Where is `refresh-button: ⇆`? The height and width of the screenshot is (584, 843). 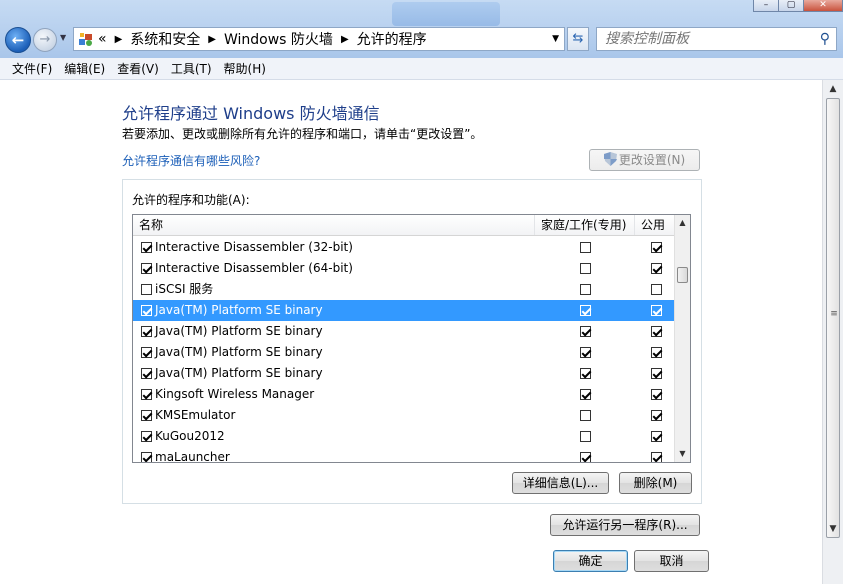 refresh-button: ⇆ is located at coordinates (578, 39).